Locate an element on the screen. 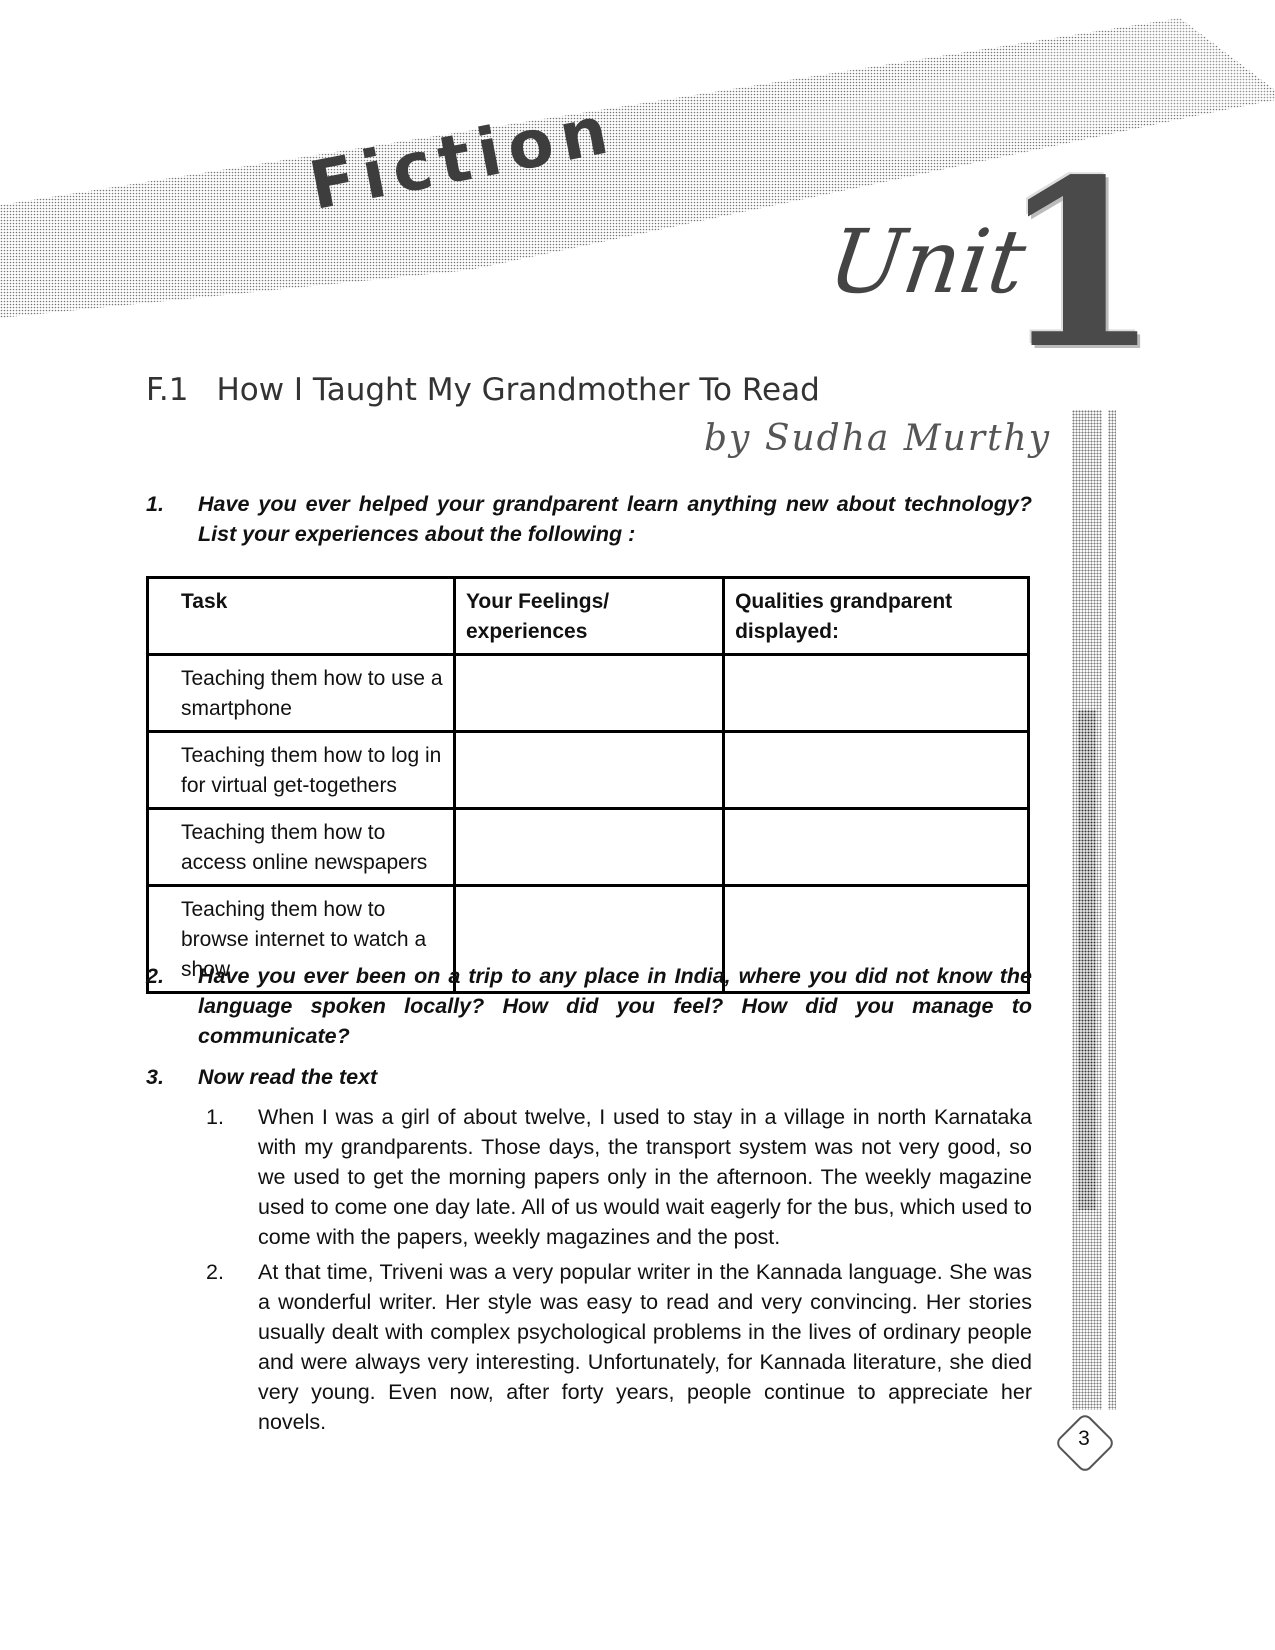 This screenshot has height=1650, width=1275. chapter-code: F.1 is located at coordinates (167, 390).